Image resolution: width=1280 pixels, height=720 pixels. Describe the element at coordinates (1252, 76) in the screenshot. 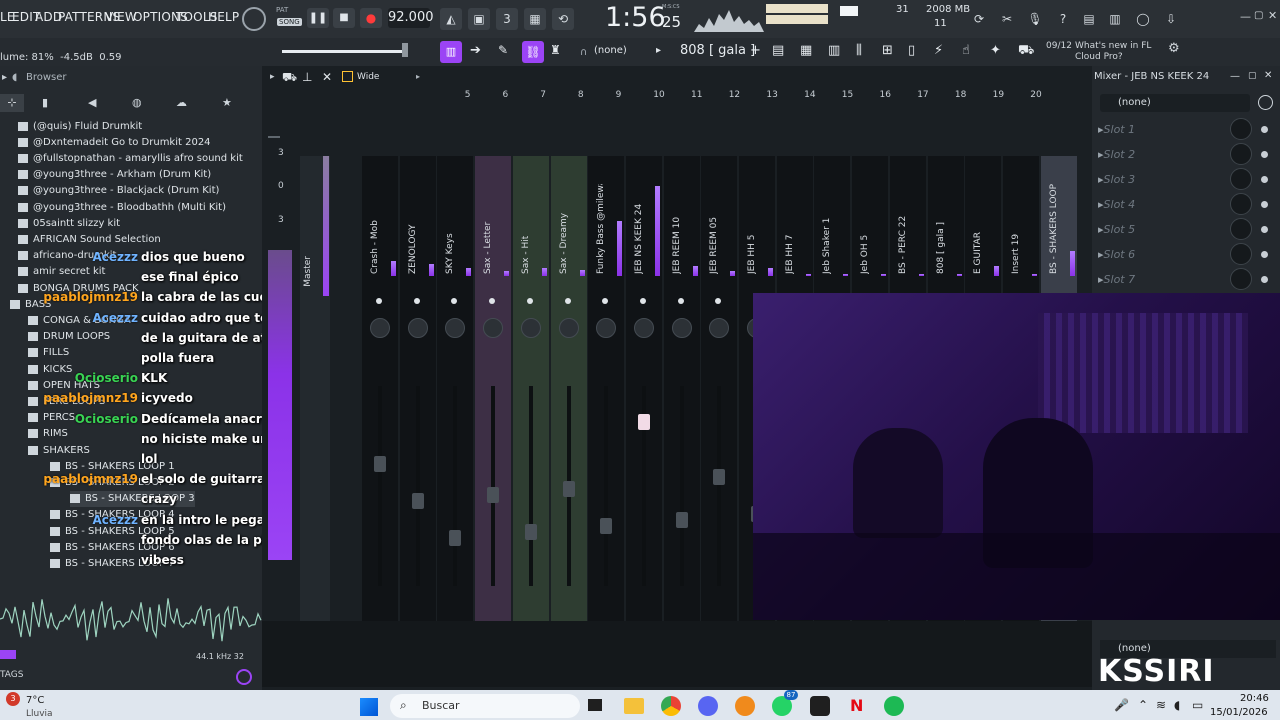

I see `mixer-max-button: ▢` at that location.